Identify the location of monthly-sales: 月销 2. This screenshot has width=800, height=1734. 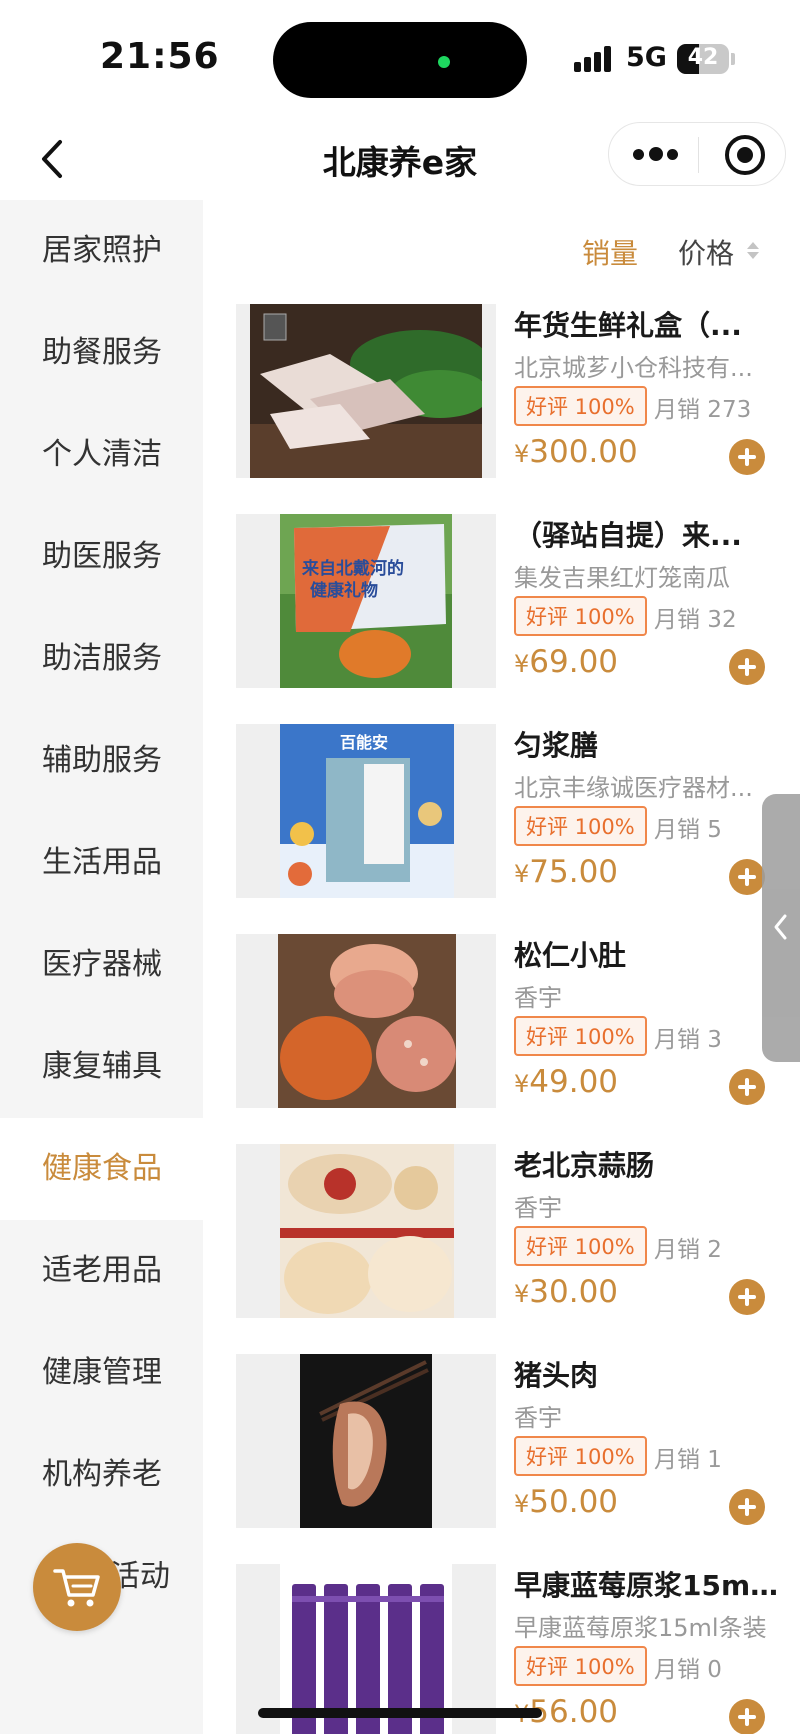
(688, 1250).